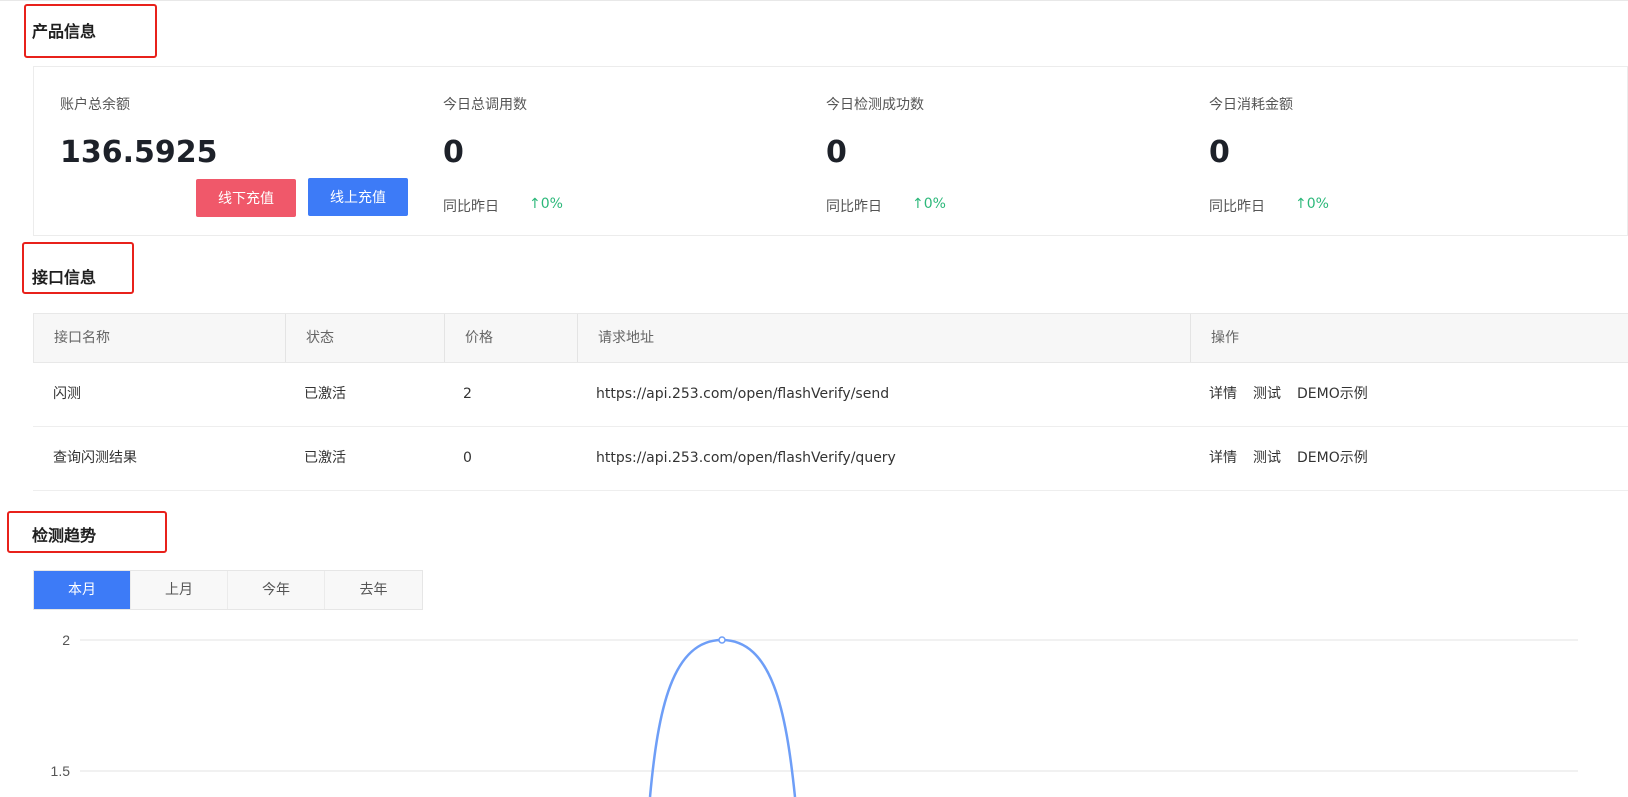 The height and width of the screenshot is (797, 1628). Describe the element at coordinates (608, 152) in the screenshot. I see `stat-total-calls: 今日总调用数 0 同比昨日 ↑0%` at that location.